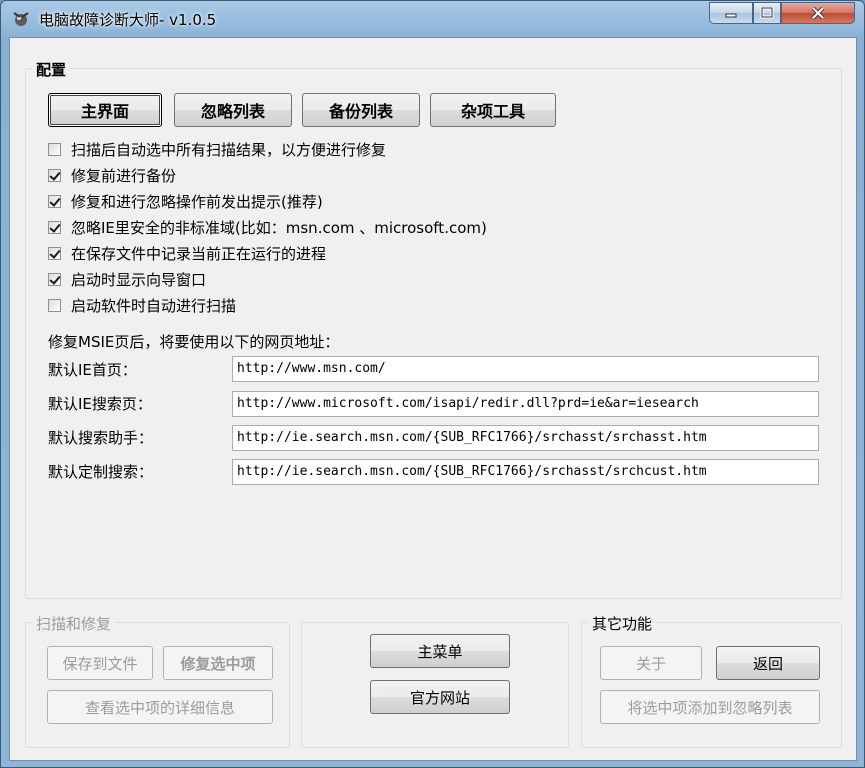  I want to click on tab-main: 主界面, so click(105, 110).